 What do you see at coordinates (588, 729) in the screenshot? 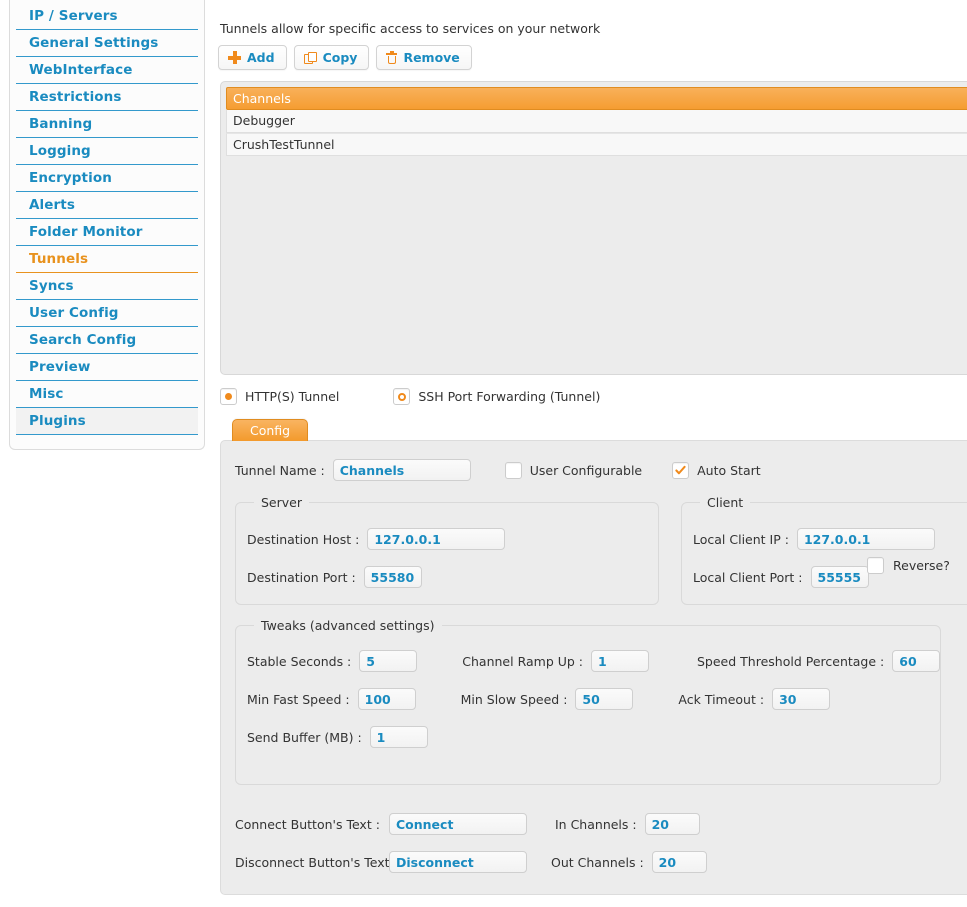
I see `tweaks-row-3: Send Buffer (MB) :` at bounding box center [588, 729].